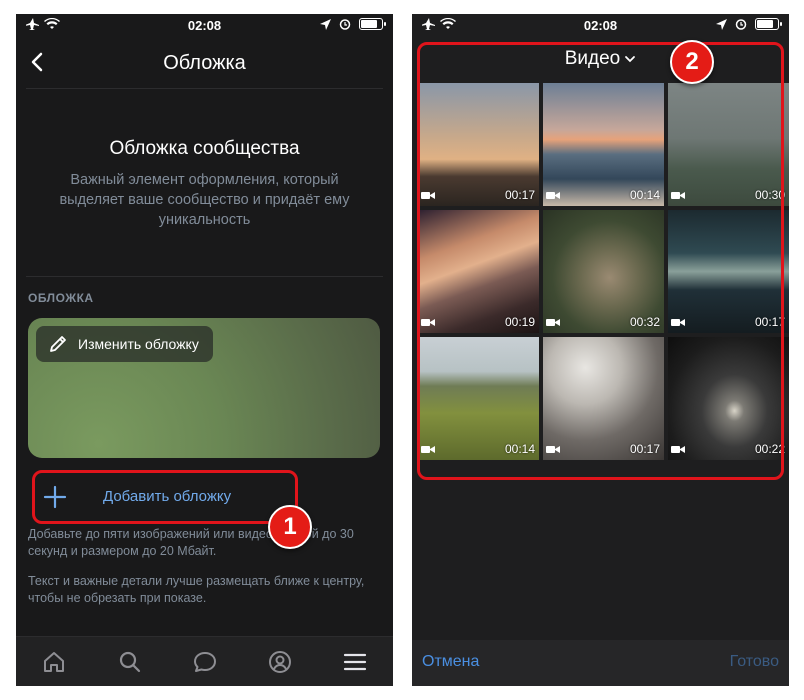  What do you see at coordinates (58, 344) in the screenshot?
I see `pencil-icon` at bounding box center [58, 344].